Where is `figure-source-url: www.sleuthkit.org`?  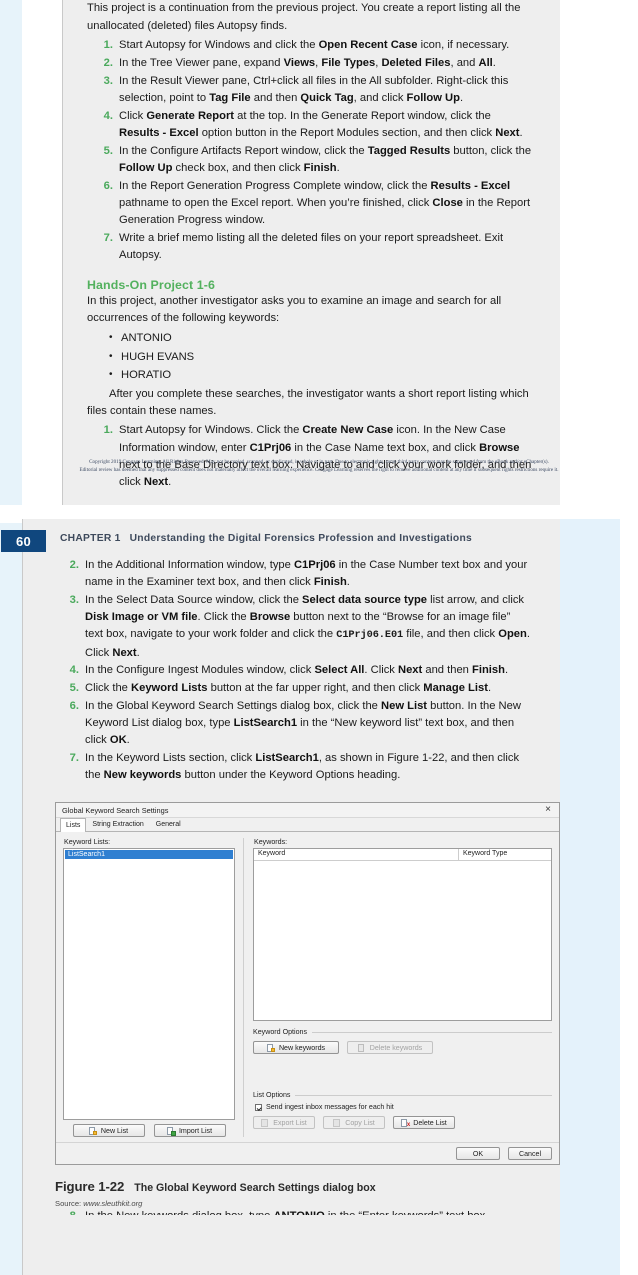 figure-source-url: www.sleuthkit.org is located at coordinates (113, 1204).